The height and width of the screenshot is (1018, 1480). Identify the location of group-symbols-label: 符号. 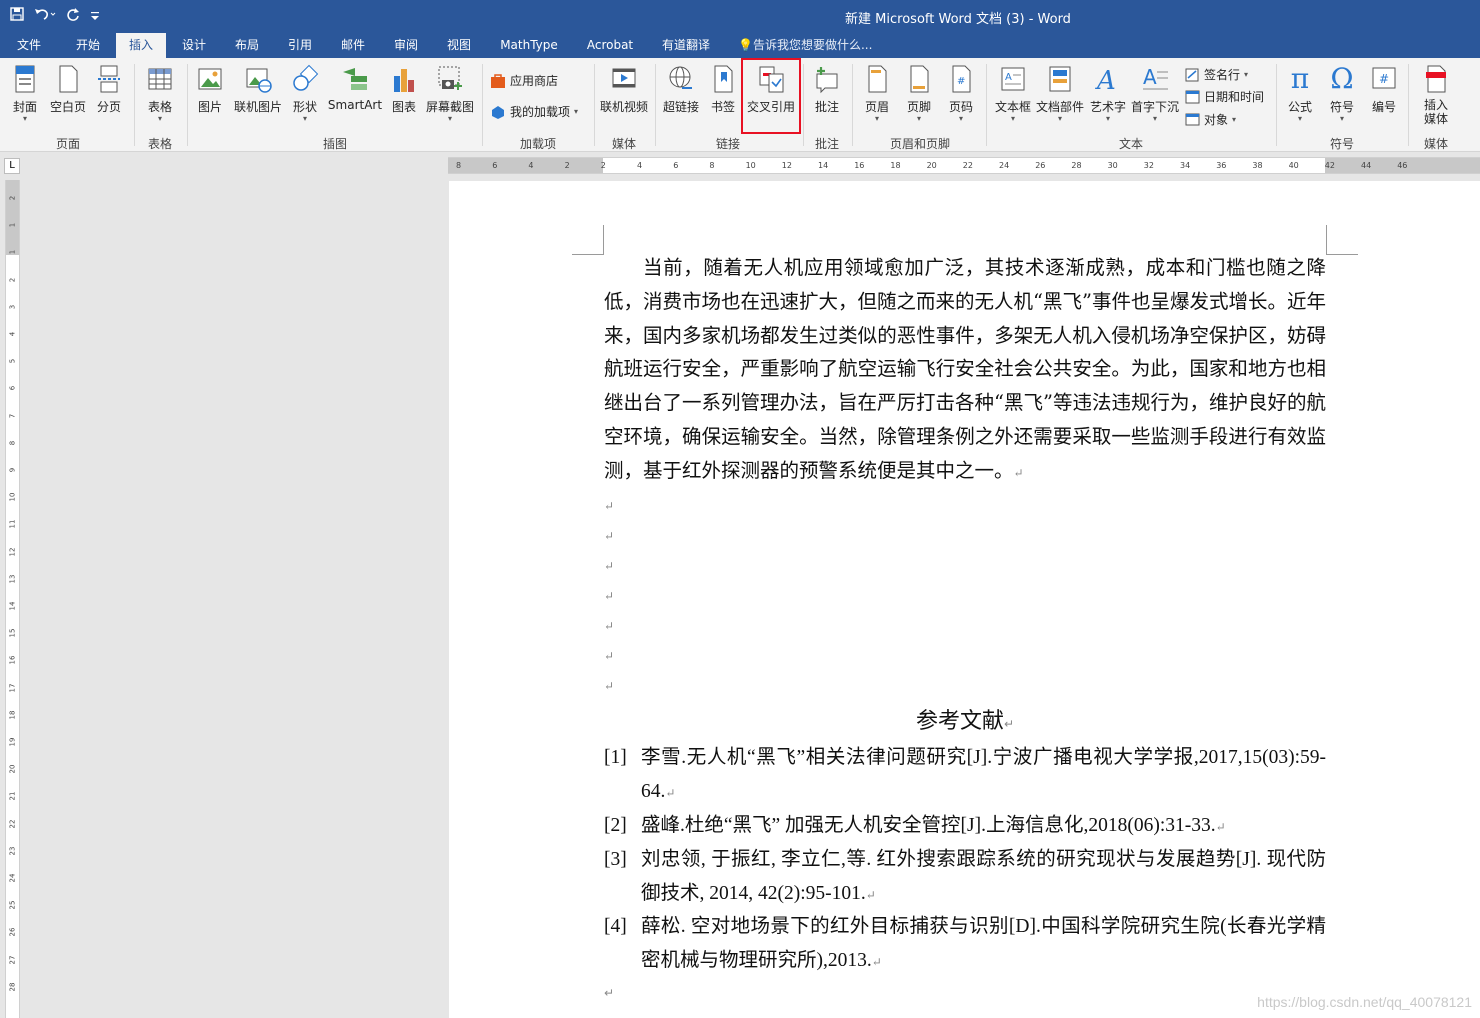
(1341, 144).